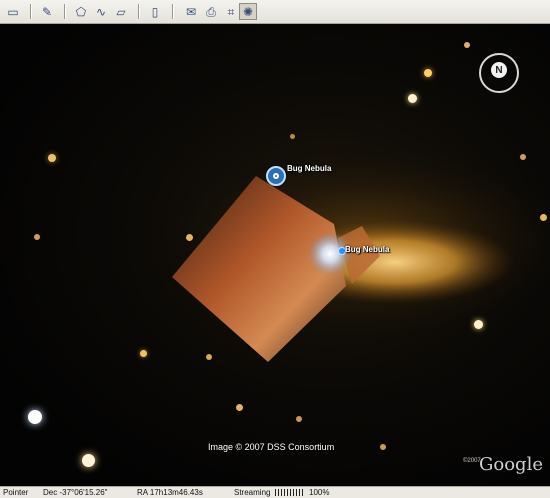 The width and height of the screenshot is (550, 498). I want to click on path-icon: ∿, so click(101, 11).